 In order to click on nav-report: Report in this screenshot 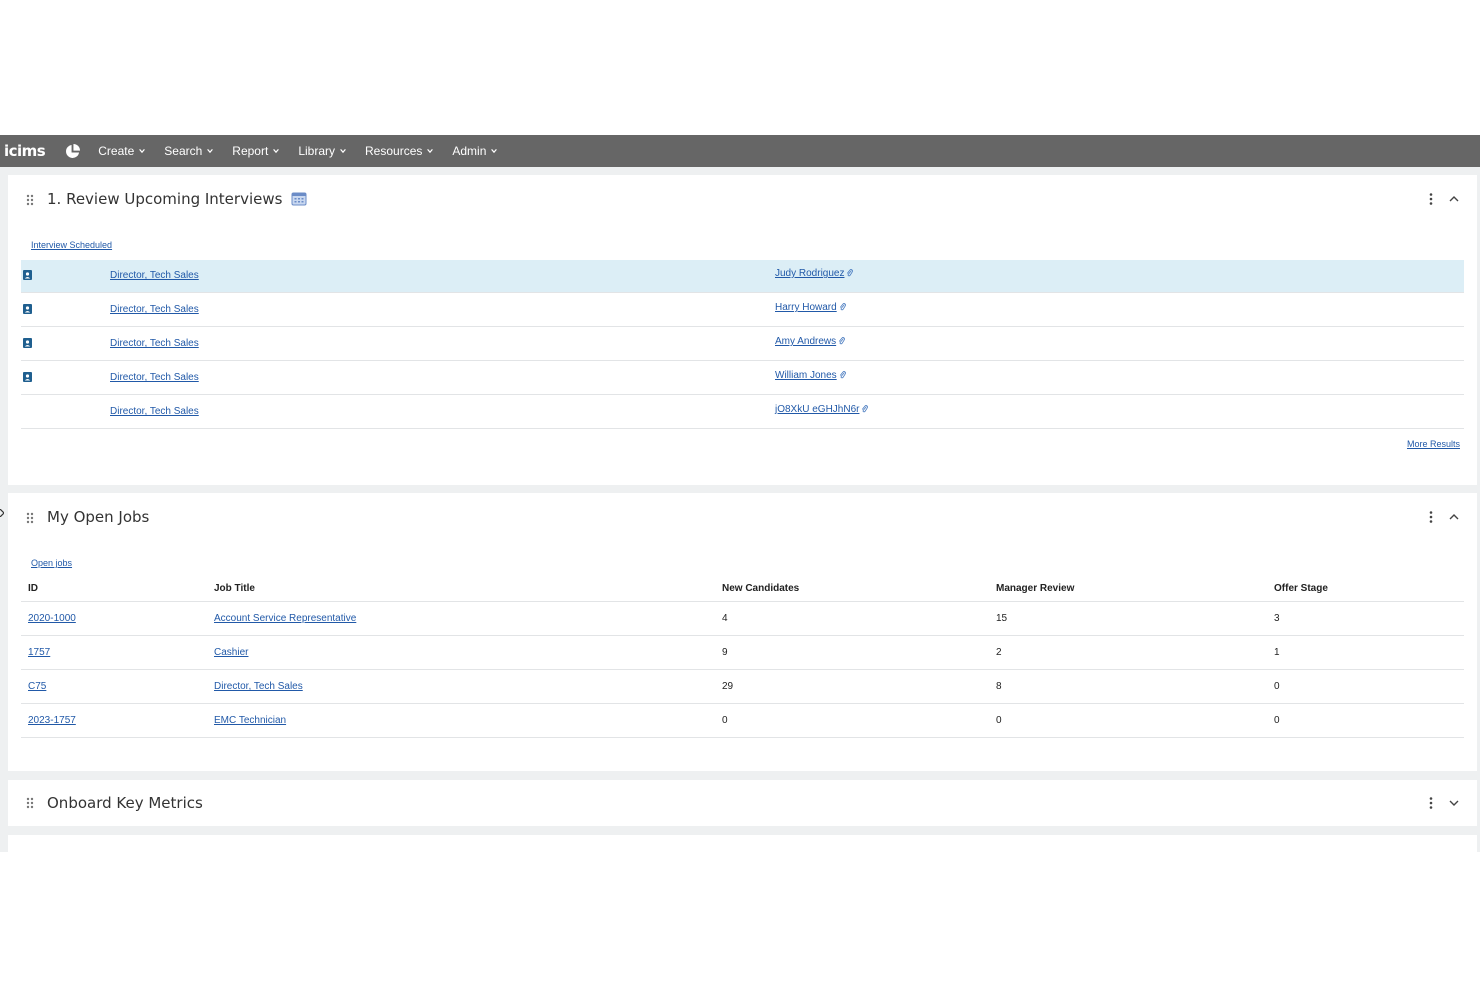, I will do `click(256, 151)`.